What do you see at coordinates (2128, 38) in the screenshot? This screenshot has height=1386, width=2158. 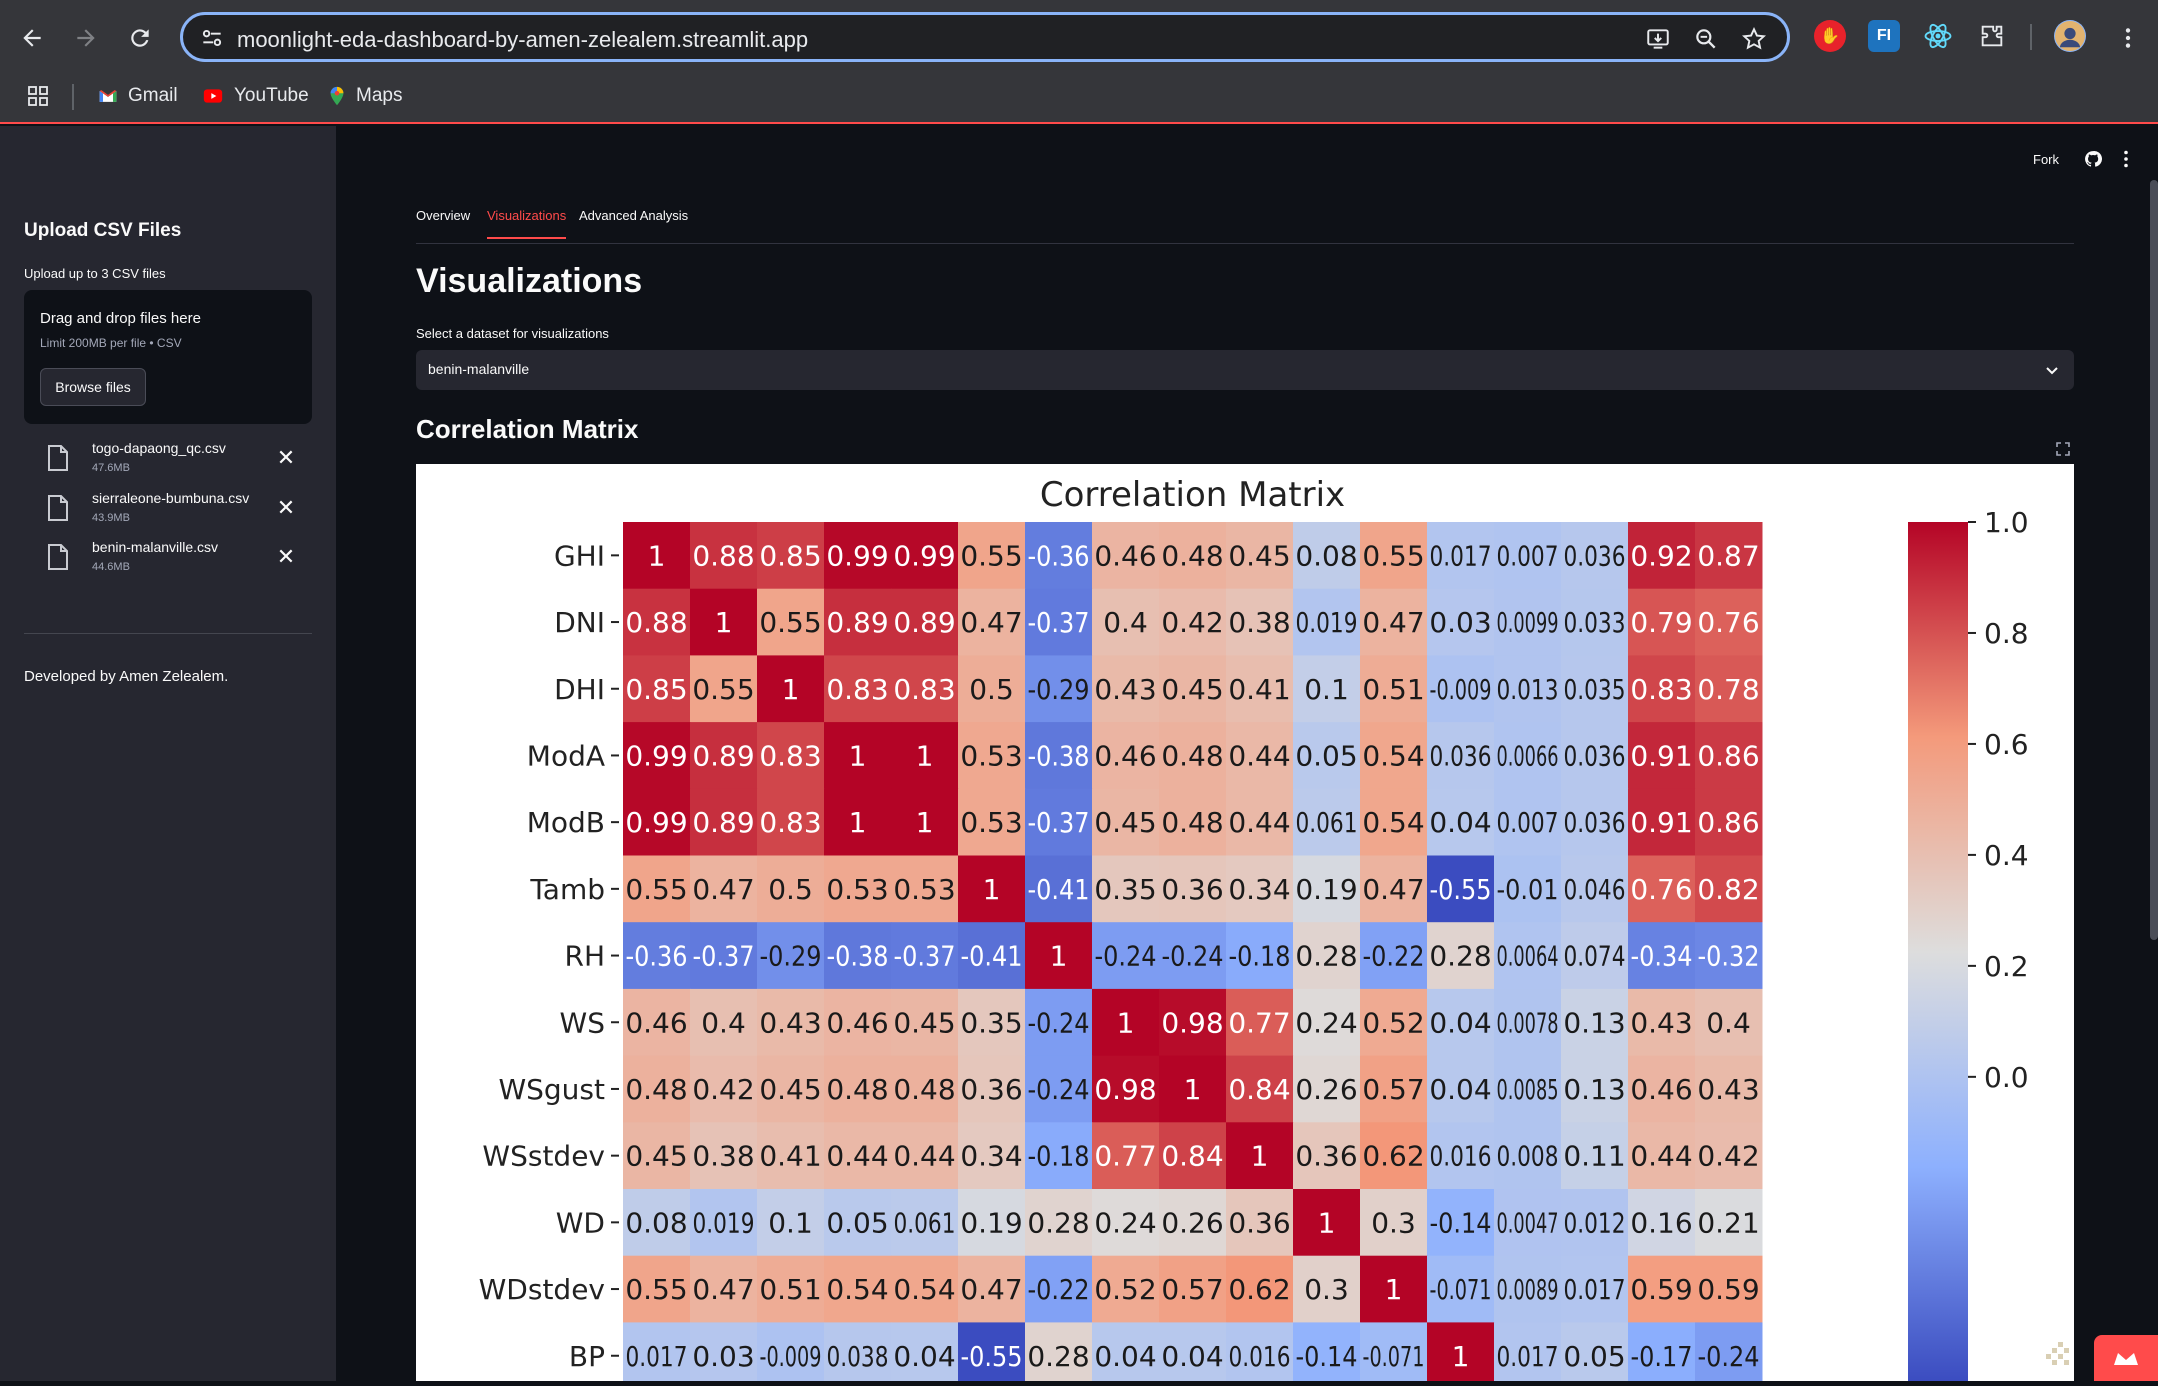 I see `browser-menu-button` at bounding box center [2128, 38].